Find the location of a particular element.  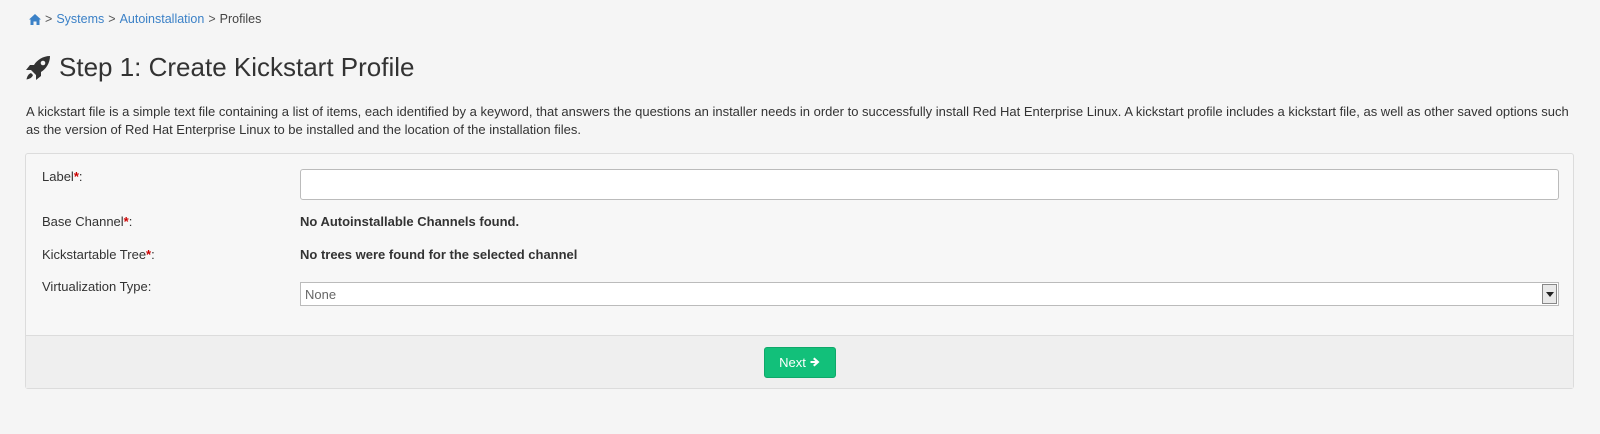

virtualization-type-select: None is located at coordinates (929, 294).